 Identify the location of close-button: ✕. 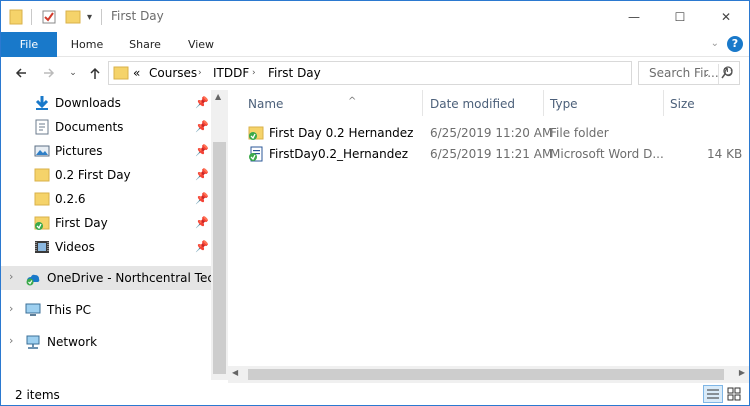
(726, 16).